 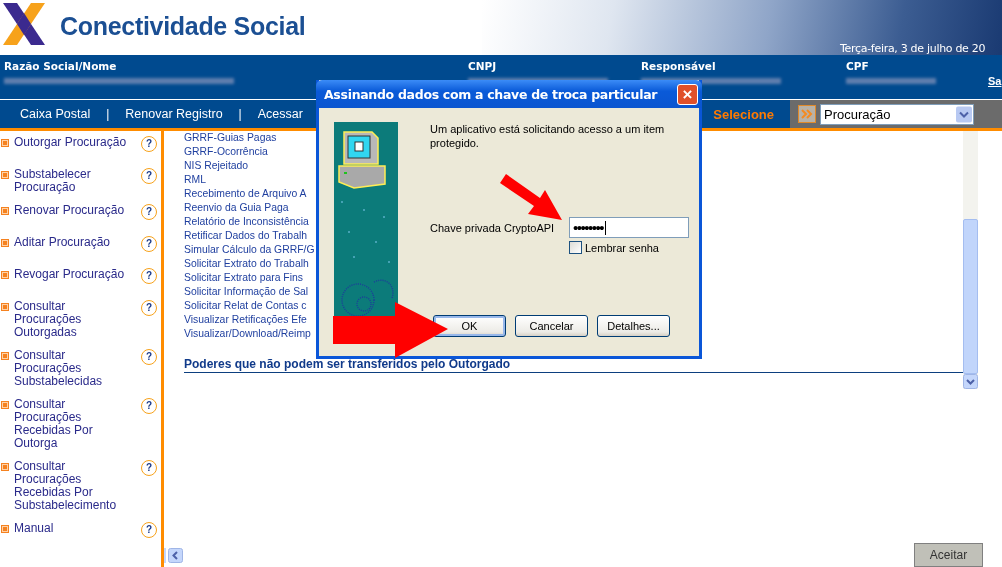 What do you see at coordinates (469, 326) in the screenshot?
I see `dialog-button: OK` at bounding box center [469, 326].